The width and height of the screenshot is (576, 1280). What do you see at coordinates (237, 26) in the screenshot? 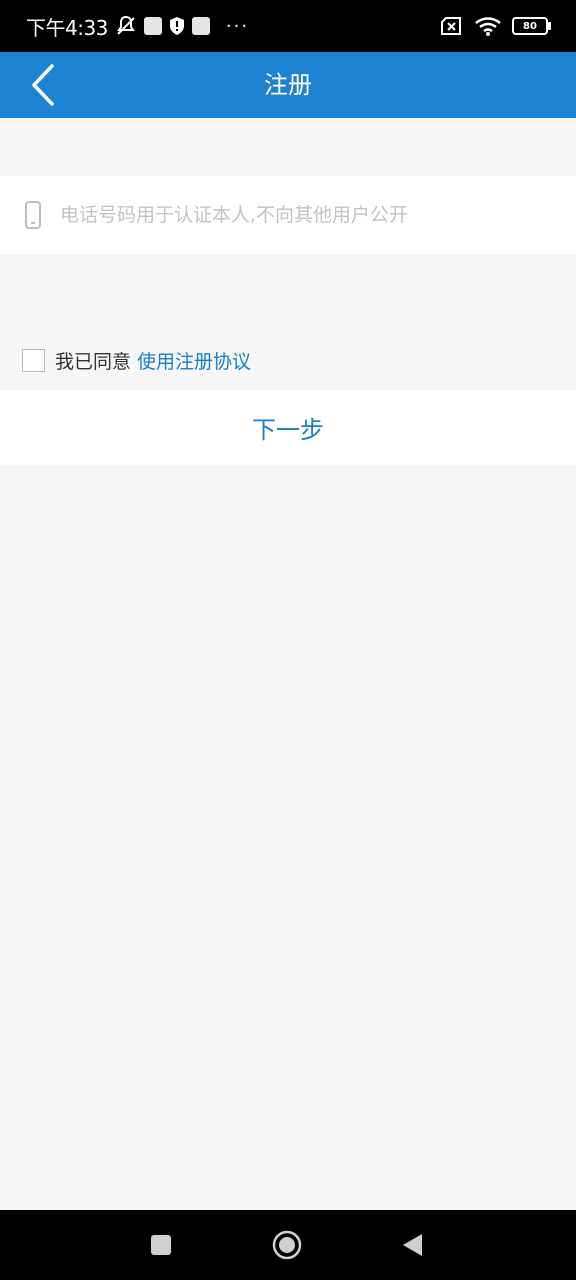
I see `more-icon: ···` at bounding box center [237, 26].